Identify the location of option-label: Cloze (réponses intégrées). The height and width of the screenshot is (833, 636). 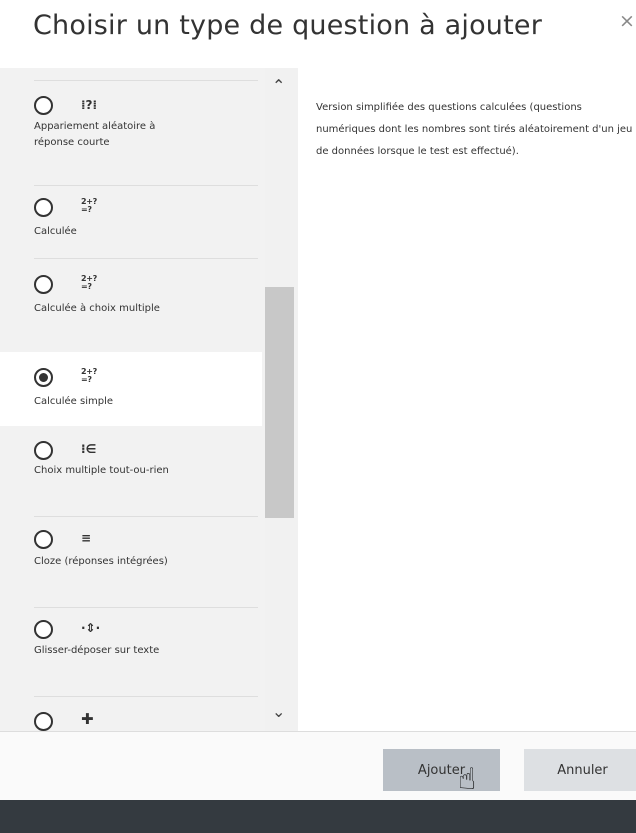
(101, 561).